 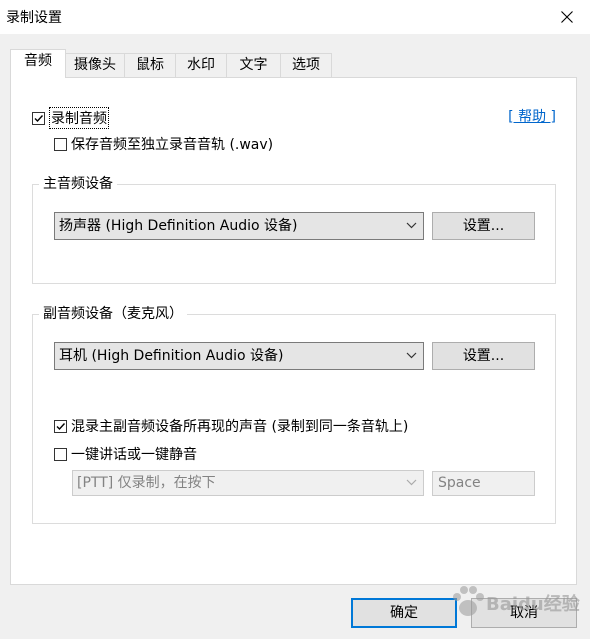 What do you see at coordinates (150, 65) in the screenshot?
I see `tab-mouse: 鼠标` at bounding box center [150, 65].